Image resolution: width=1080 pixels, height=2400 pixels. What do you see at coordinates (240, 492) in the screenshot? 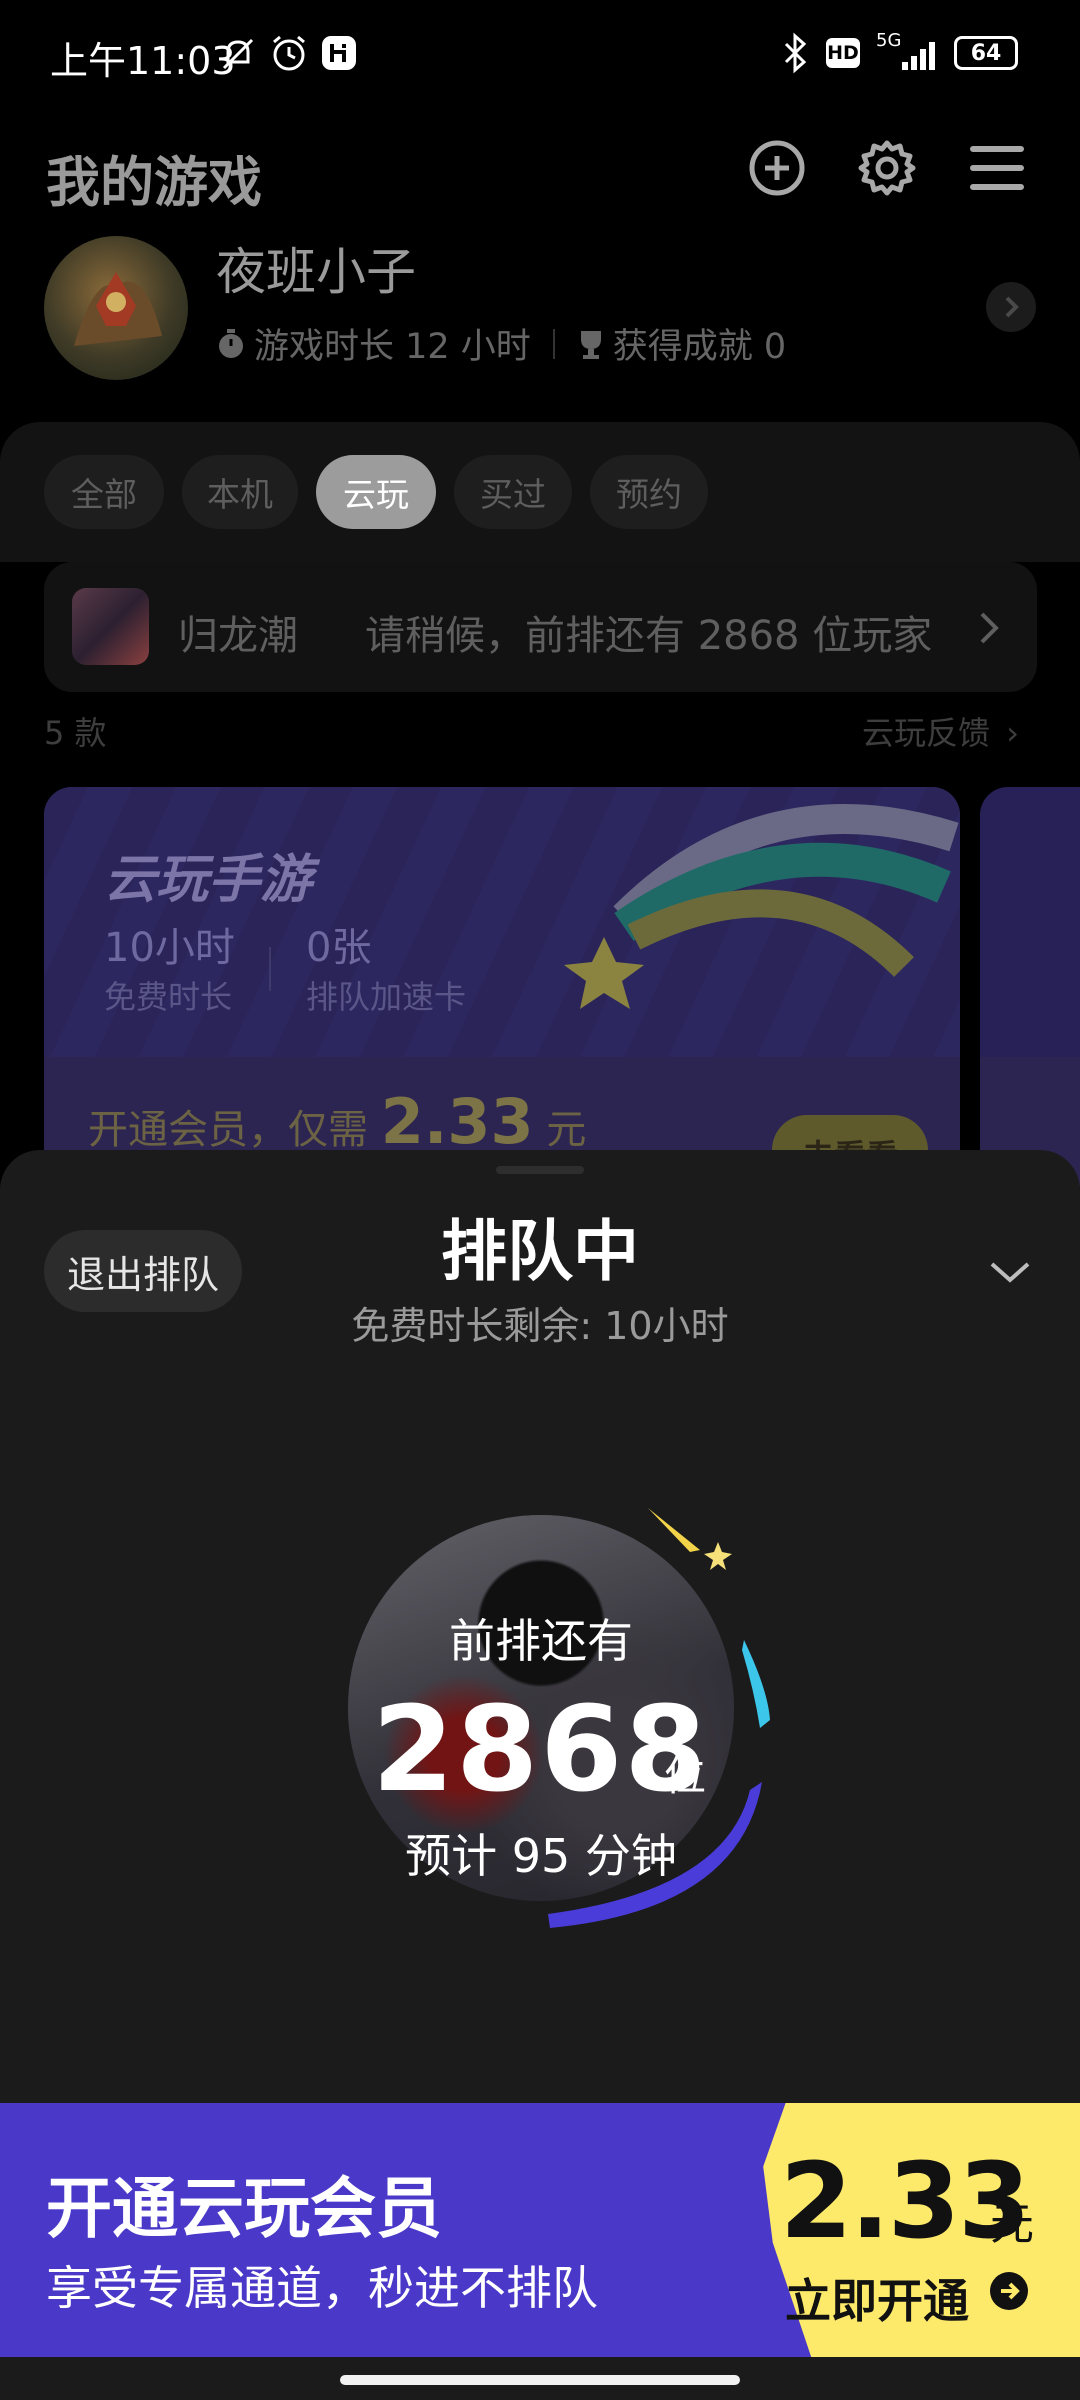
I see `tab-local: 本机` at bounding box center [240, 492].